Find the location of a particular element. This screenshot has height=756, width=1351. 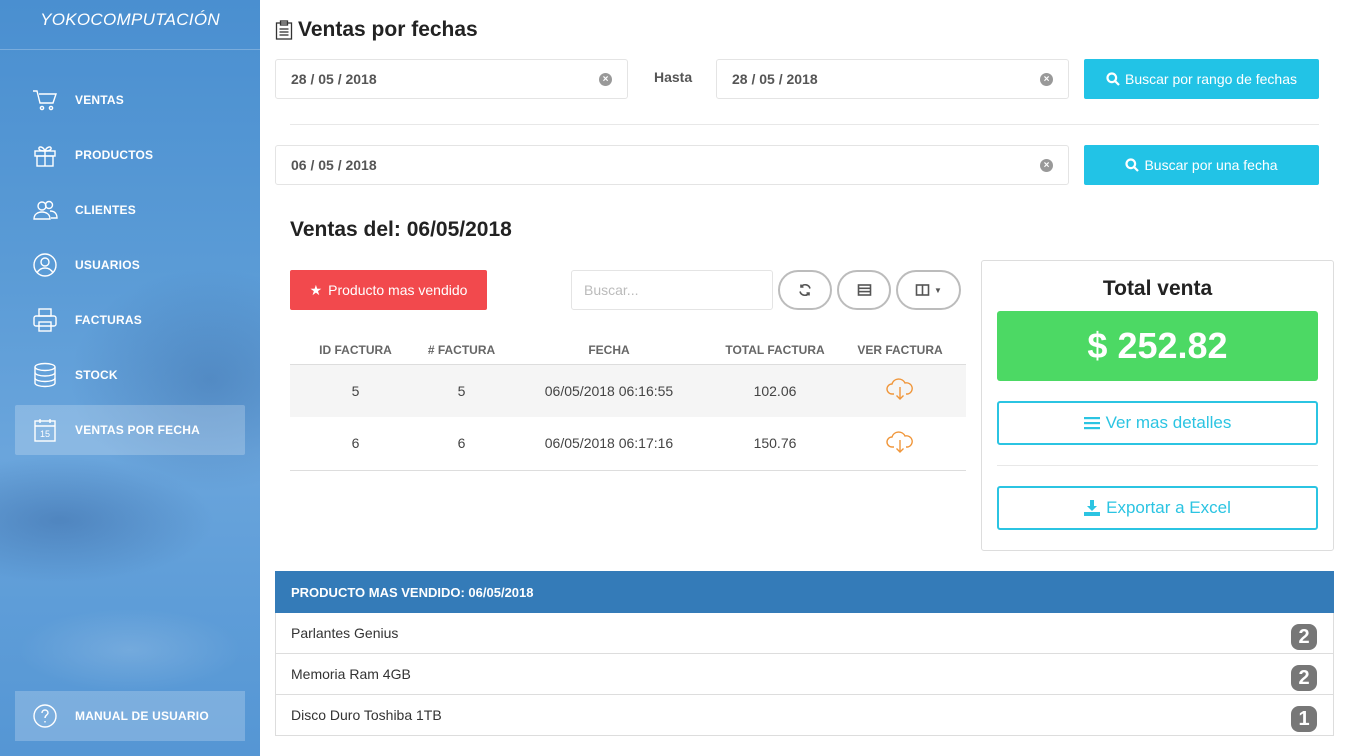

sales-heading: Ventas del: 06/05/2018 is located at coordinates (401, 229).